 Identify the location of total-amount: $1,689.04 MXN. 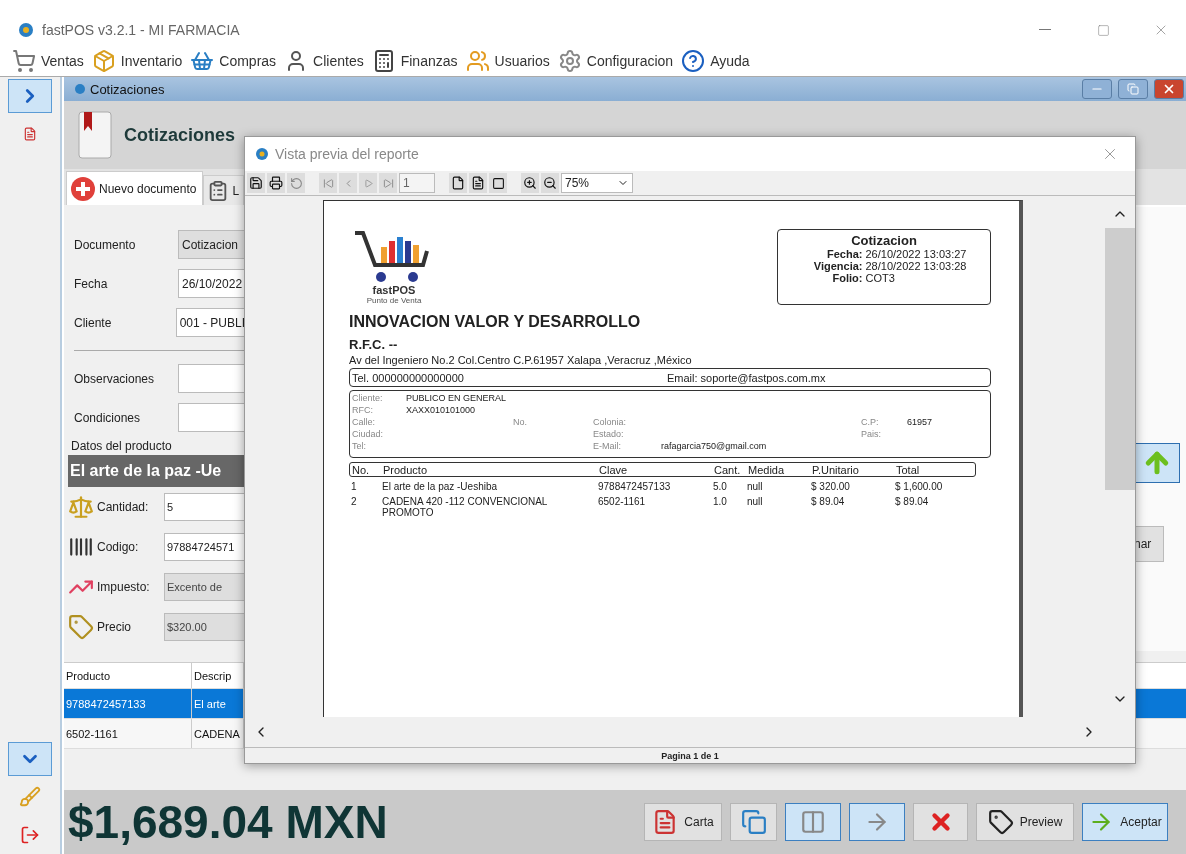
(228, 822).